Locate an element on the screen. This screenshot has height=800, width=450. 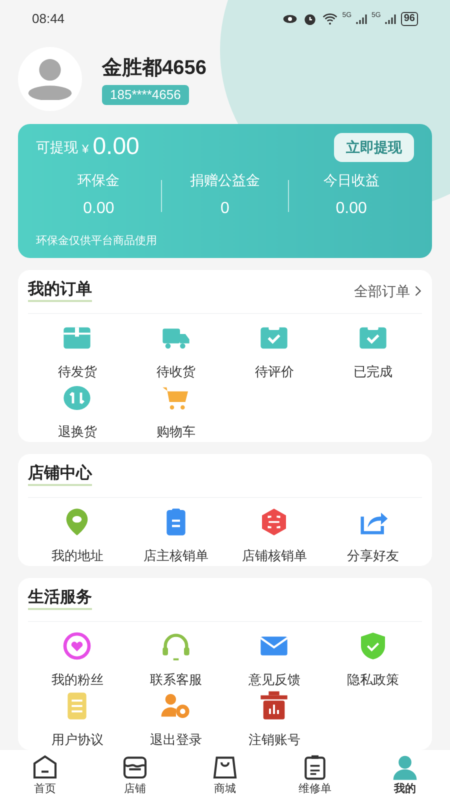
menu-item: 购物车 is located at coordinates (175, 410).